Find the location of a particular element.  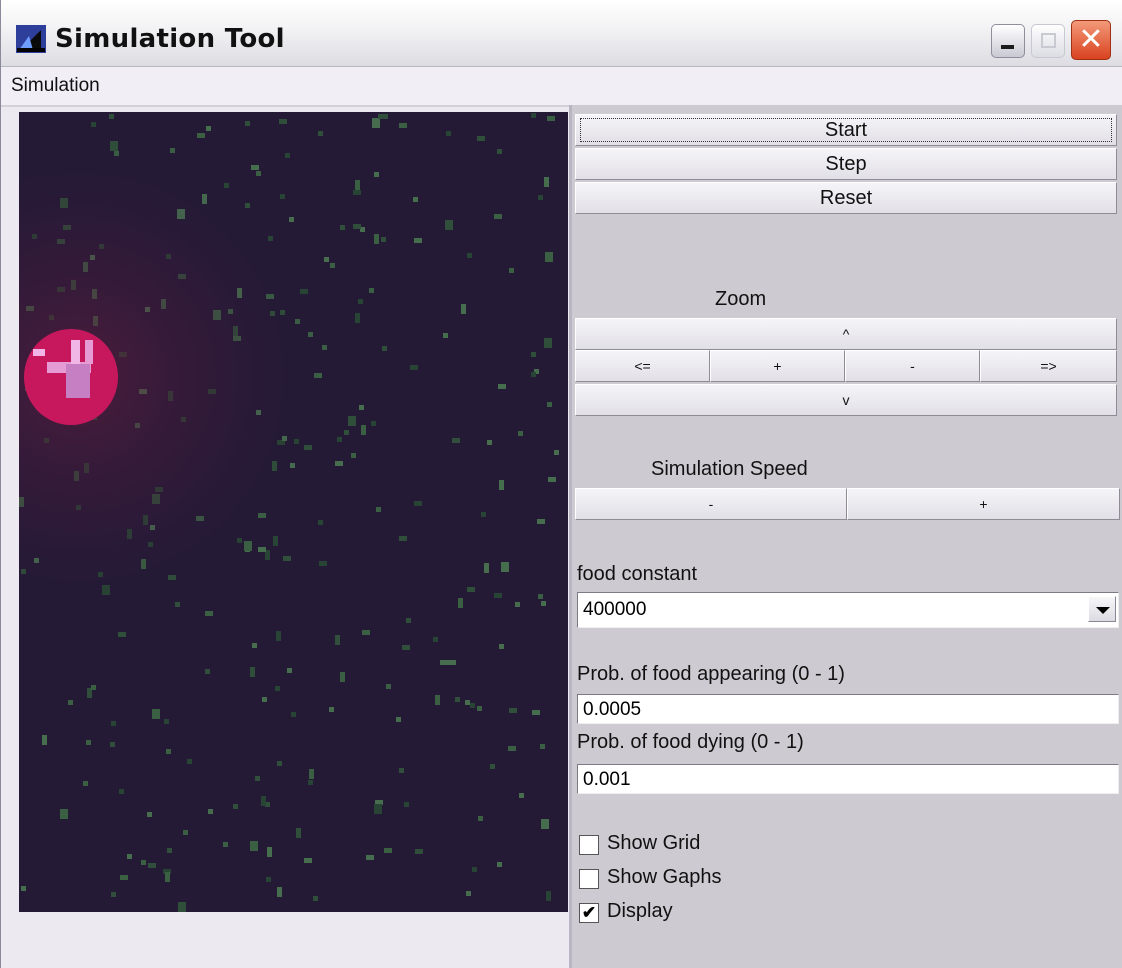

zoom-label: Zoom is located at coordinates (741, 299).